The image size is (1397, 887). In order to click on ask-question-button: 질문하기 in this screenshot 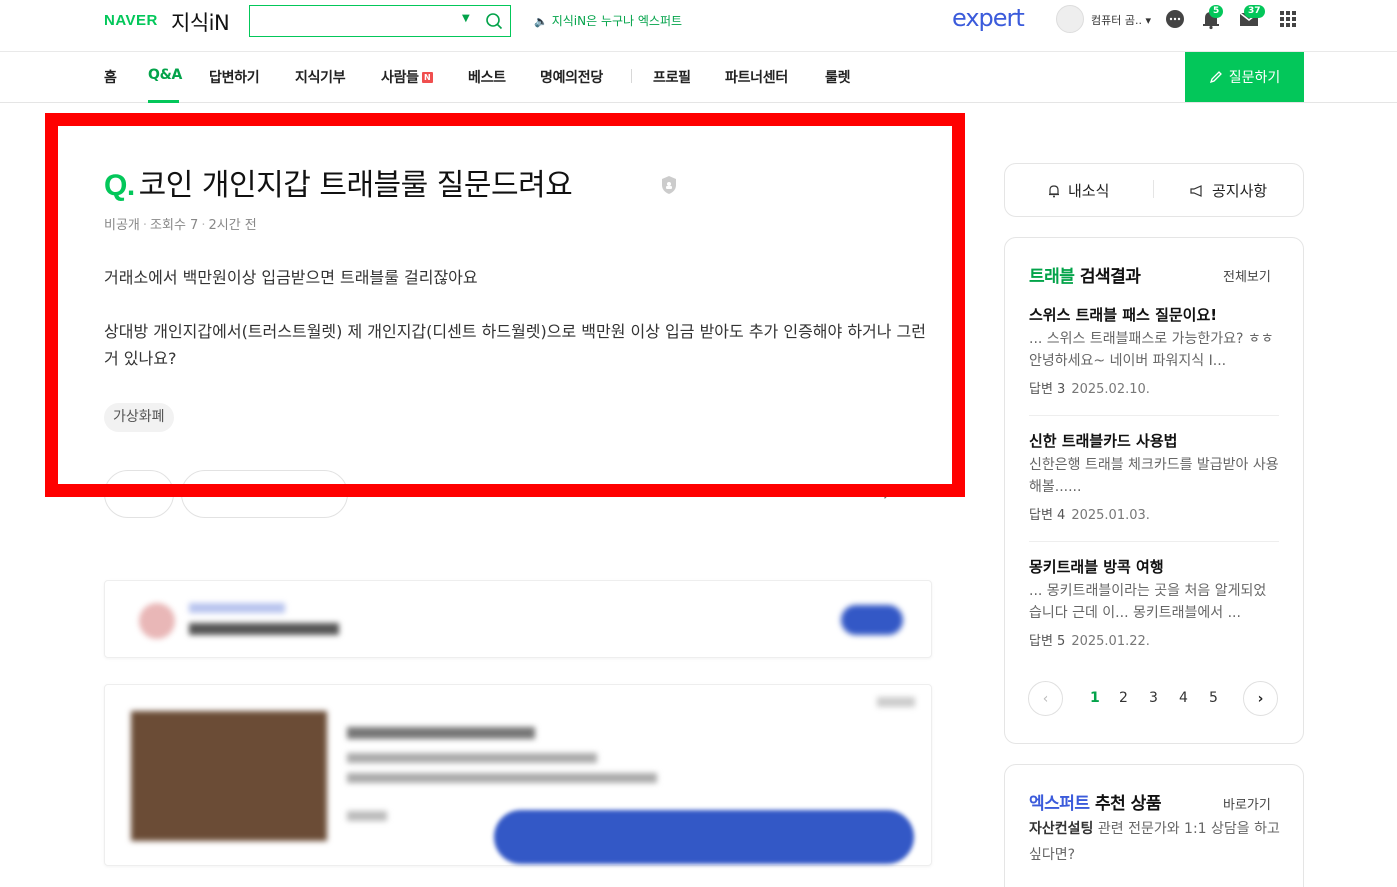, I will do `click(1244, 77)`.